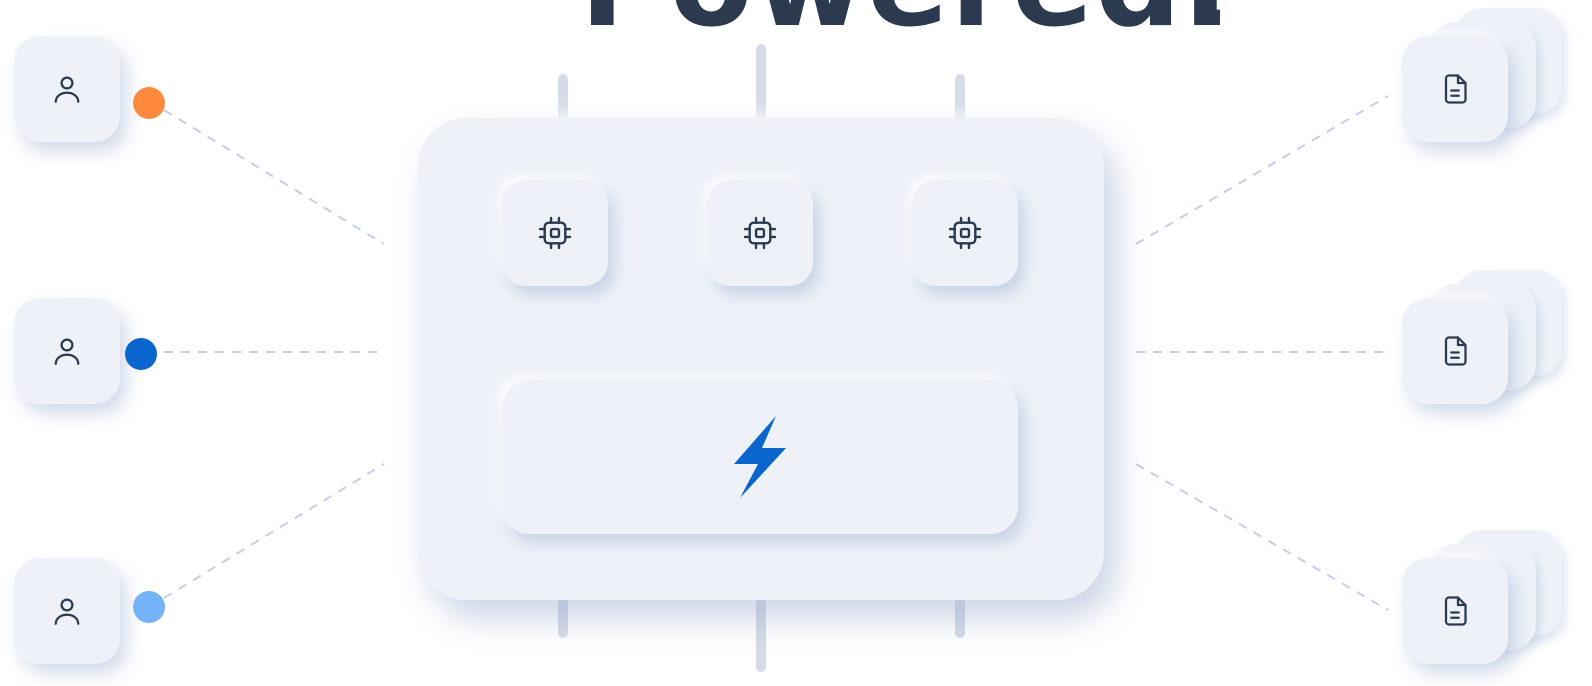 Image resolution: width=1592 pixels, height=686 pixels. Describe the element at coordinates (274, 177) in the screenshot. I see `connector-line-left-top` at that location.